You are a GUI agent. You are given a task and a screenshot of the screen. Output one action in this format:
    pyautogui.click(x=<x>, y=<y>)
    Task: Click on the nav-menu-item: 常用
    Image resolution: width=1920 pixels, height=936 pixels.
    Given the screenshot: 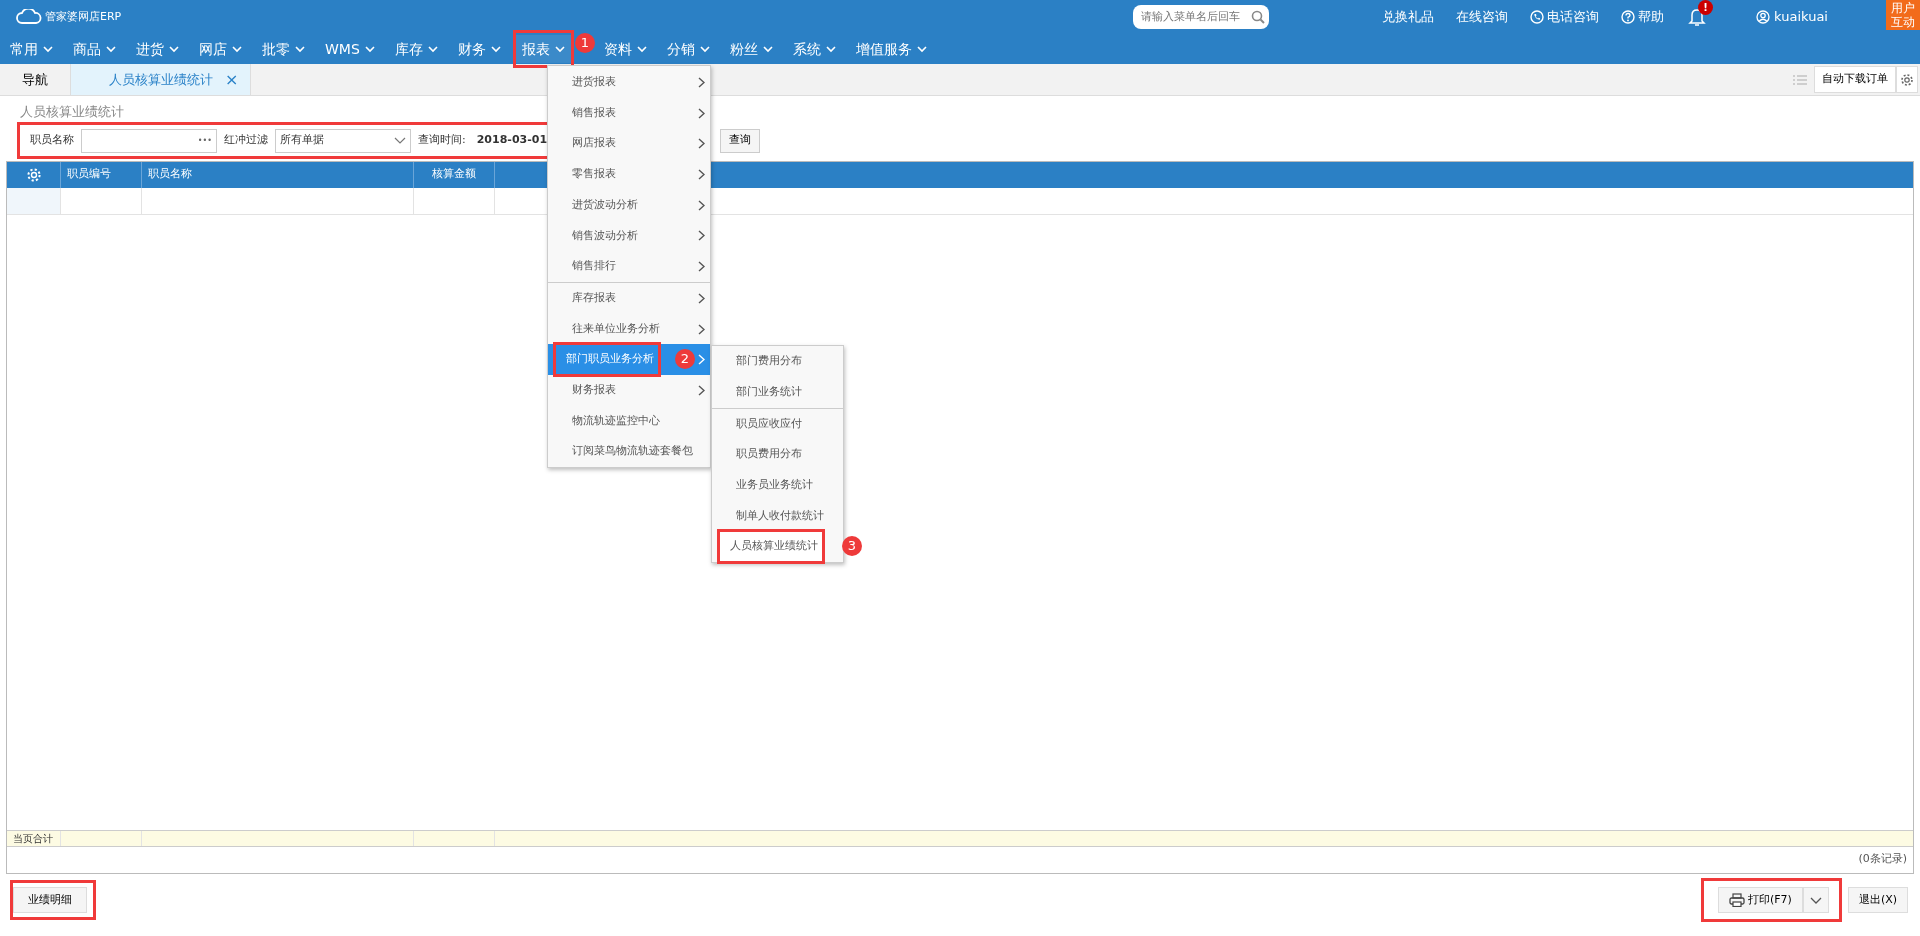 What is the action you would take?
    pyautogui.click(x=31, y=49)
    